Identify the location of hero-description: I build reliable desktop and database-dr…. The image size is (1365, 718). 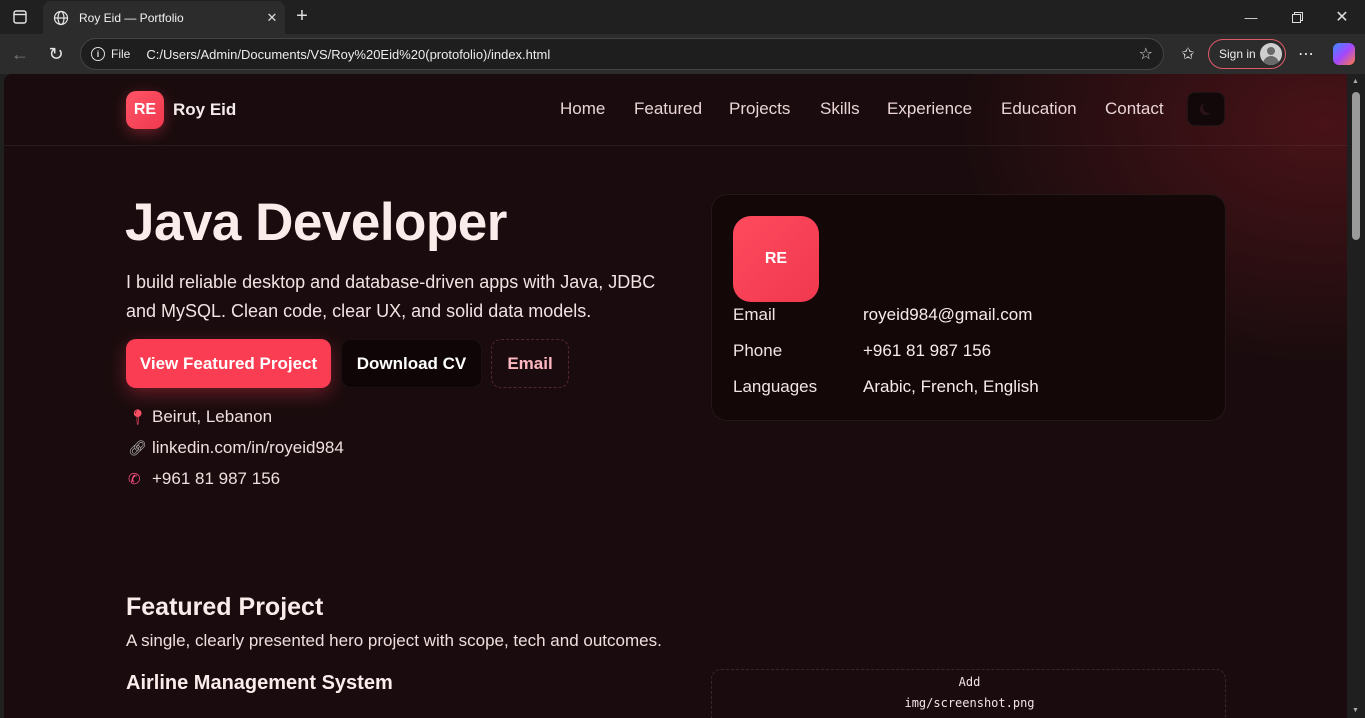
(391, 296).